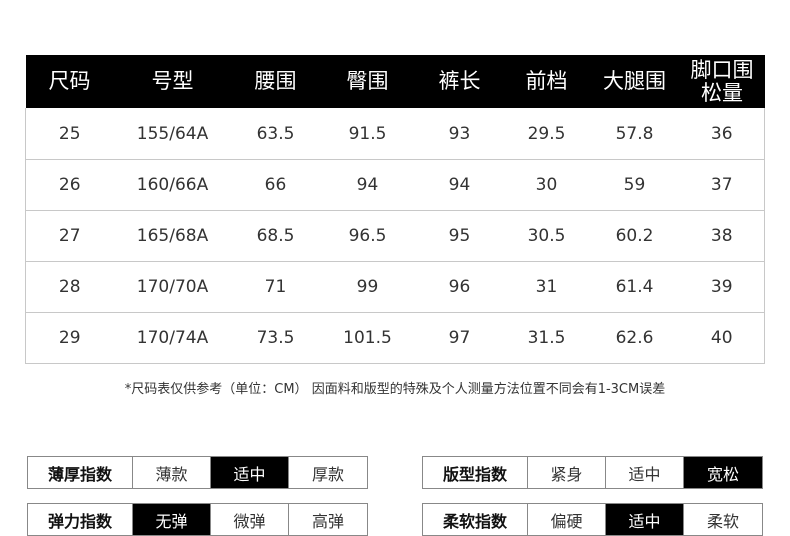 This screenshot has width=790, height=536. What do you see at coordinates (367, 287) in the screenshot?
I see `table-cell: 99` at bounding box center [367, 287].